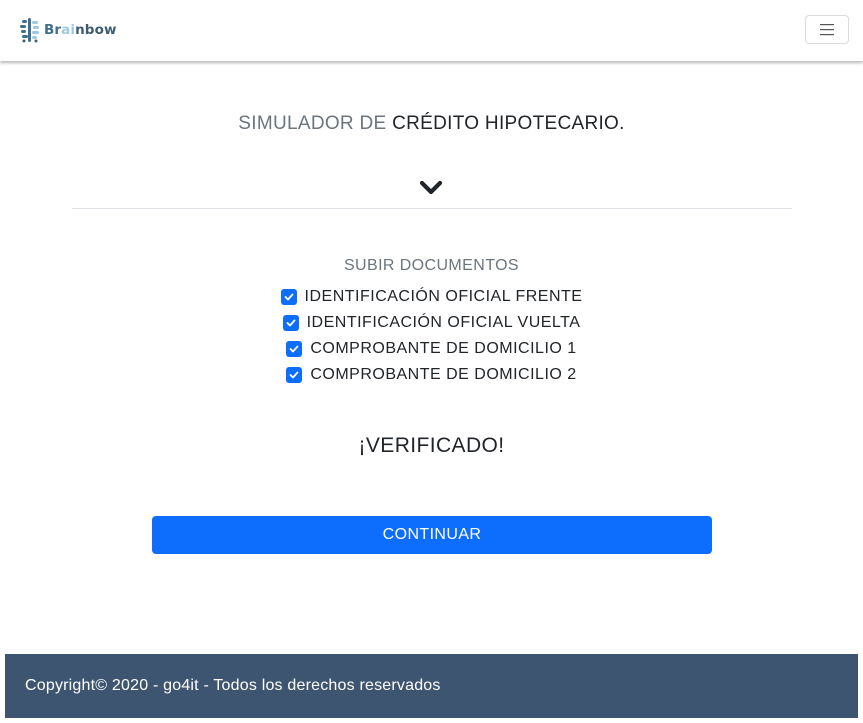 Image resolution: width=863 pixels, height=723 pixels. I want to click on brand-name-part: nbow, so click(96, 30).